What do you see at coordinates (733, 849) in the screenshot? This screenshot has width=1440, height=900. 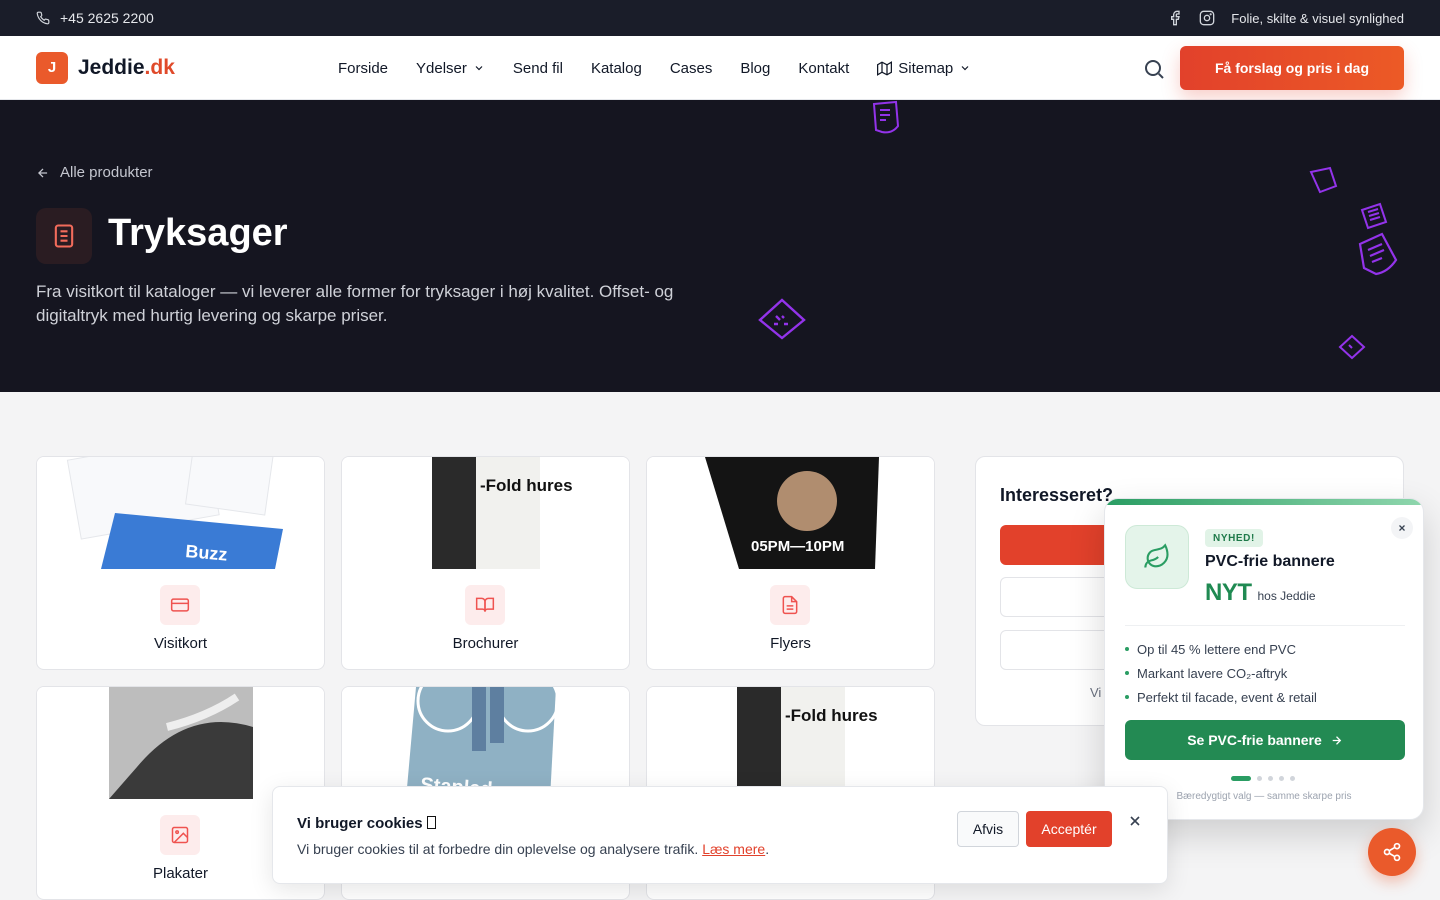 I see `cookie-read-more-link: Læs mere` at bounding box center [733, 849].